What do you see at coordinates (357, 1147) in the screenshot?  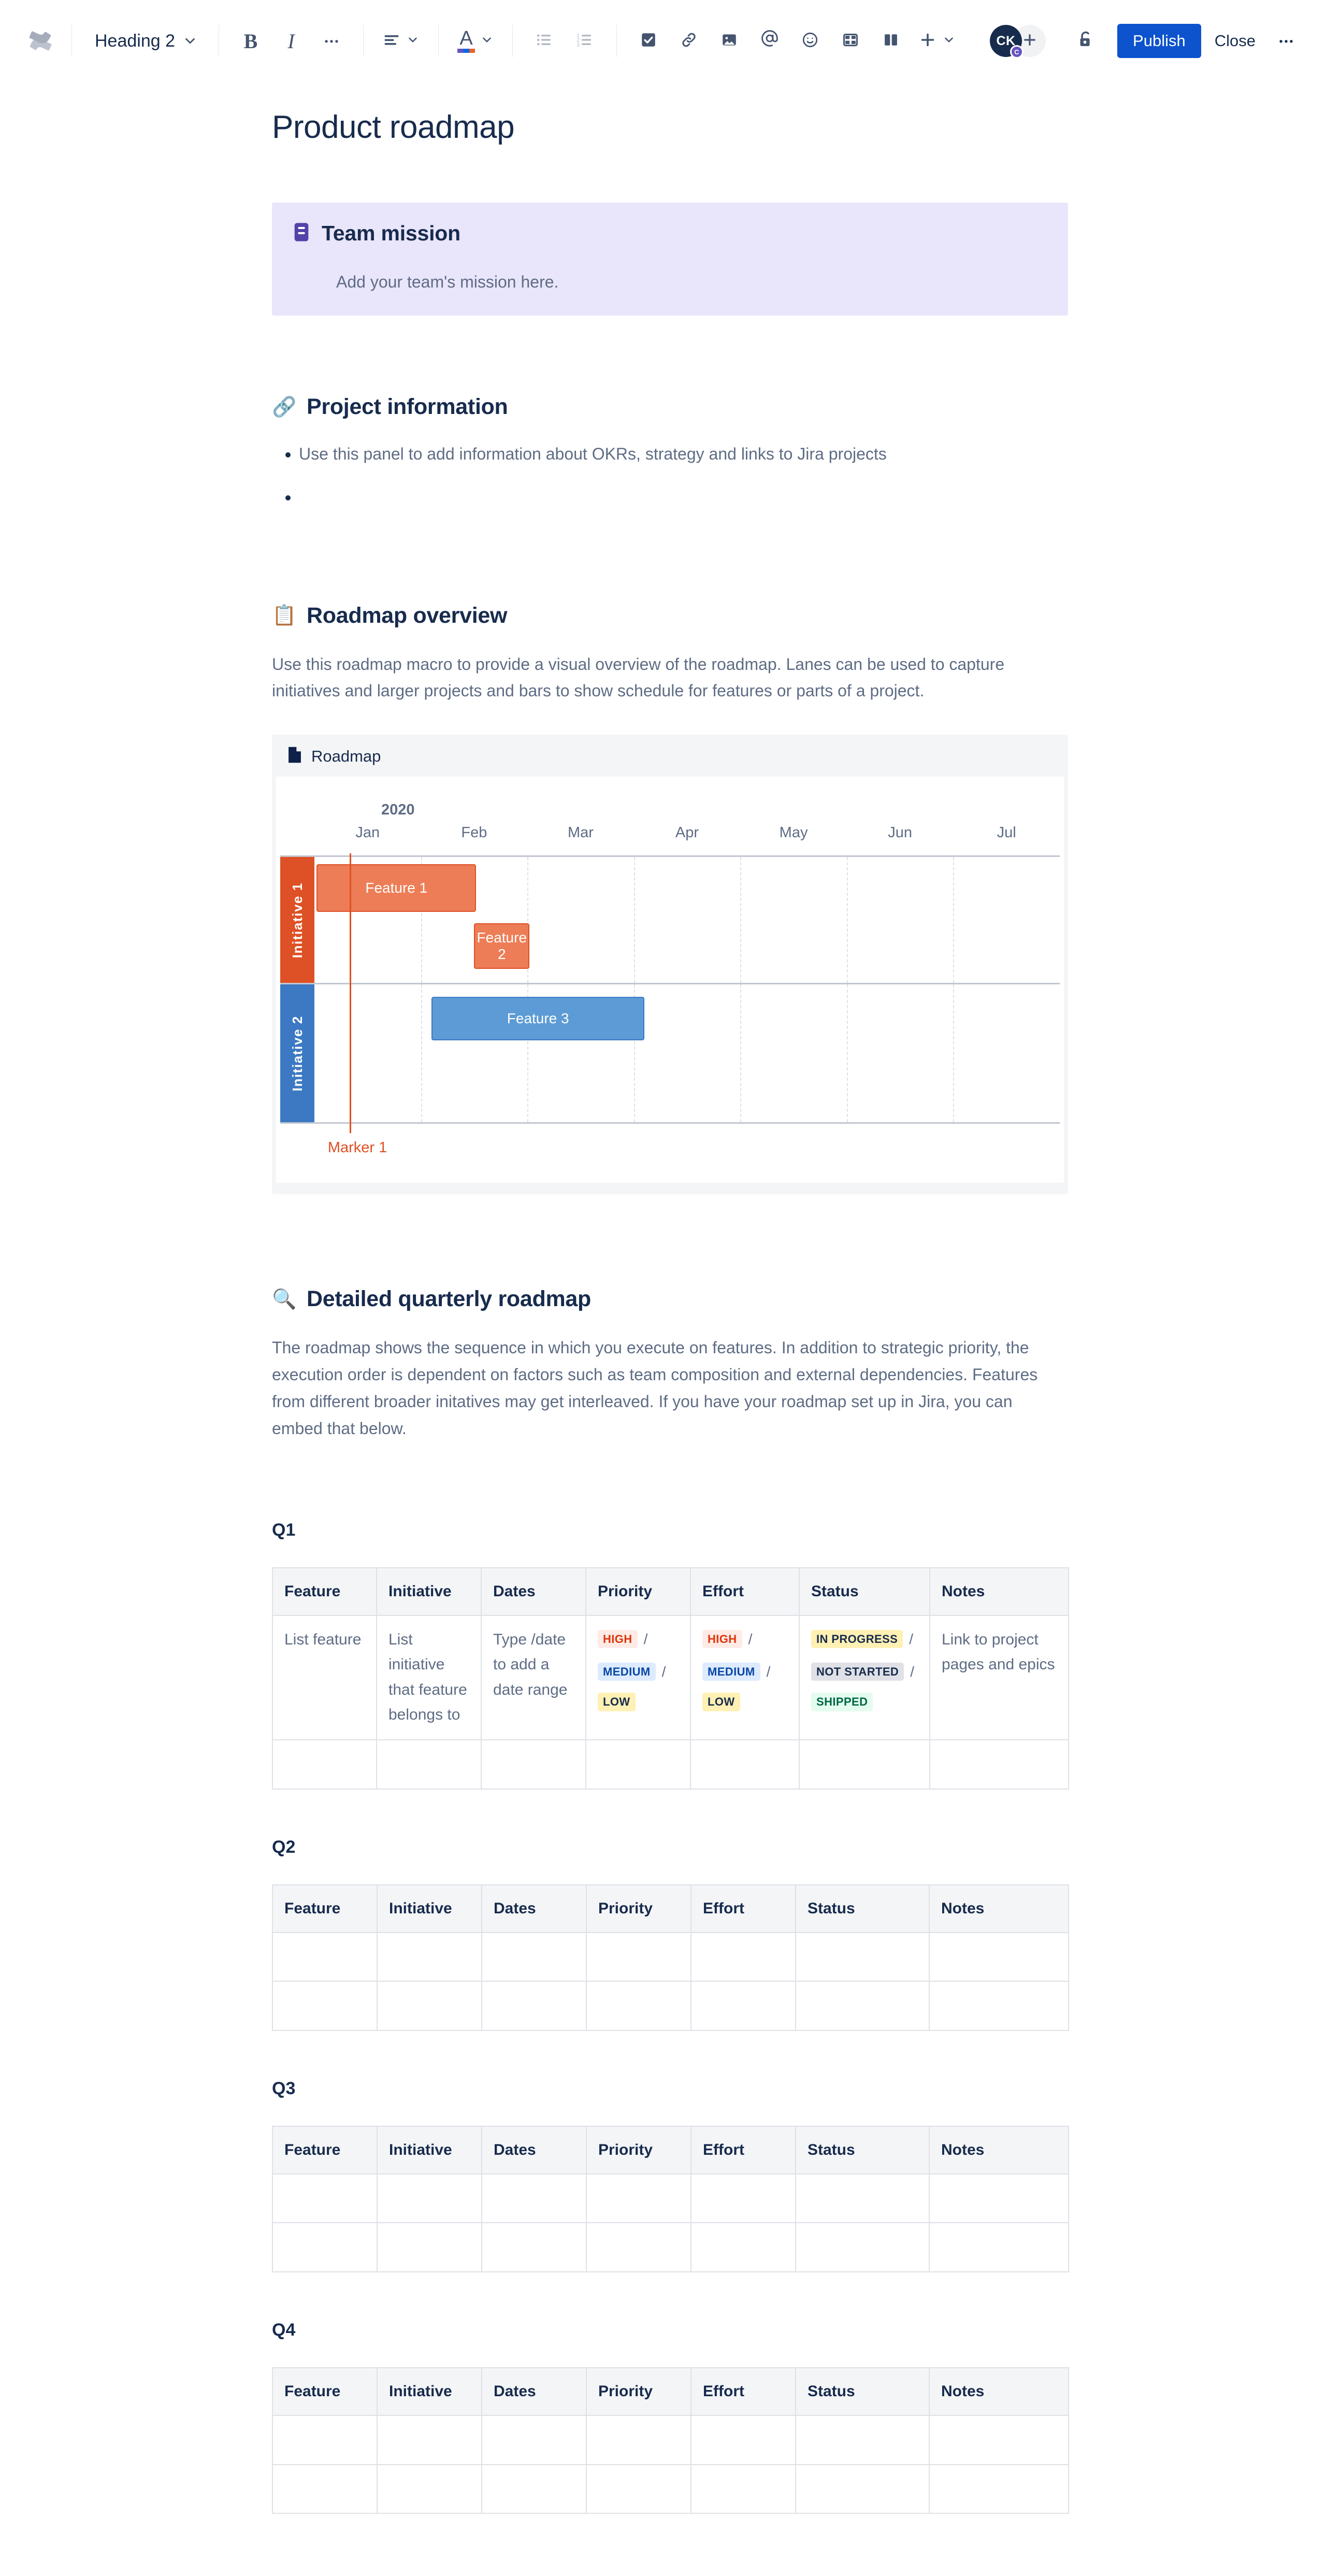 I see `gantt-marker-label: Marker 1` at bounding box center [357, 1147].